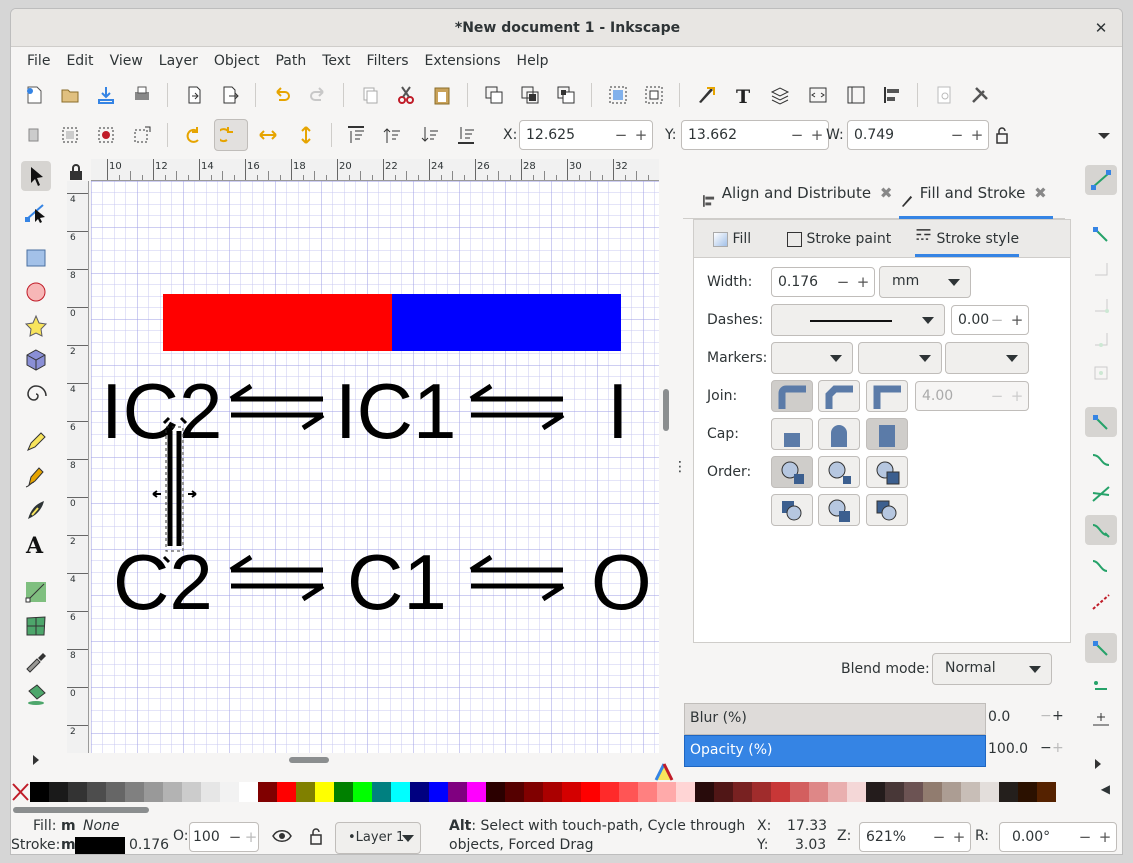  I want to click on miter-increment: +, so click(1017, 396).